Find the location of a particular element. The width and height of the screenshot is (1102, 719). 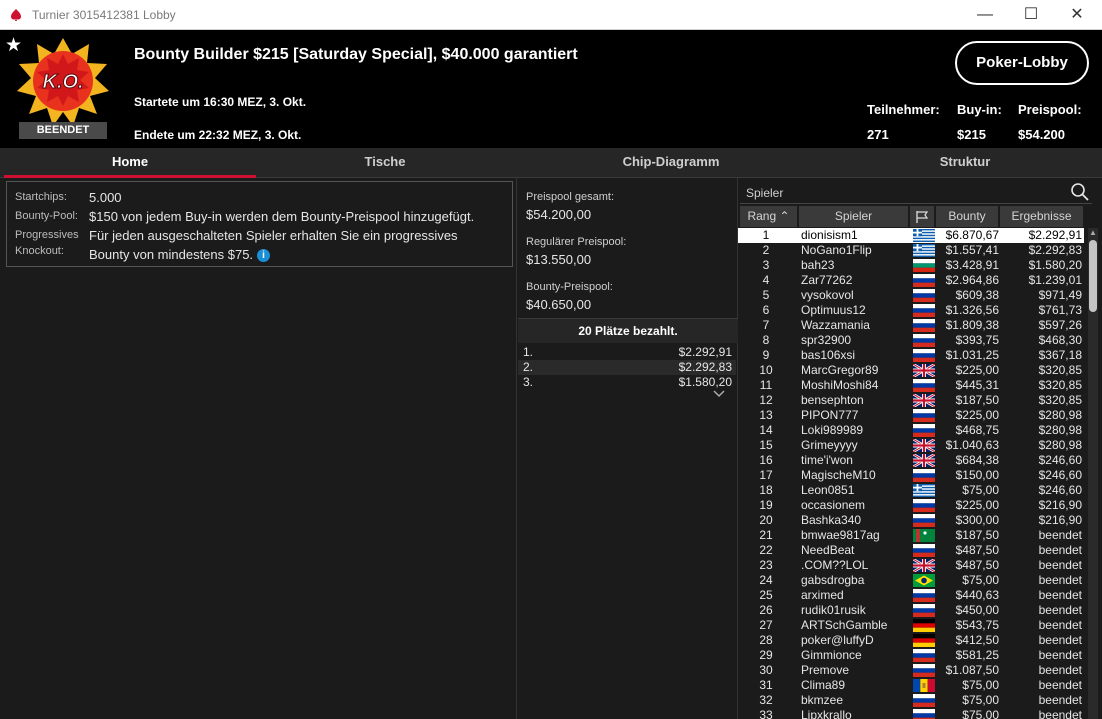

player-row: 24 gabsdrogba $75,00 beendet is located at coordinates (911, 580).